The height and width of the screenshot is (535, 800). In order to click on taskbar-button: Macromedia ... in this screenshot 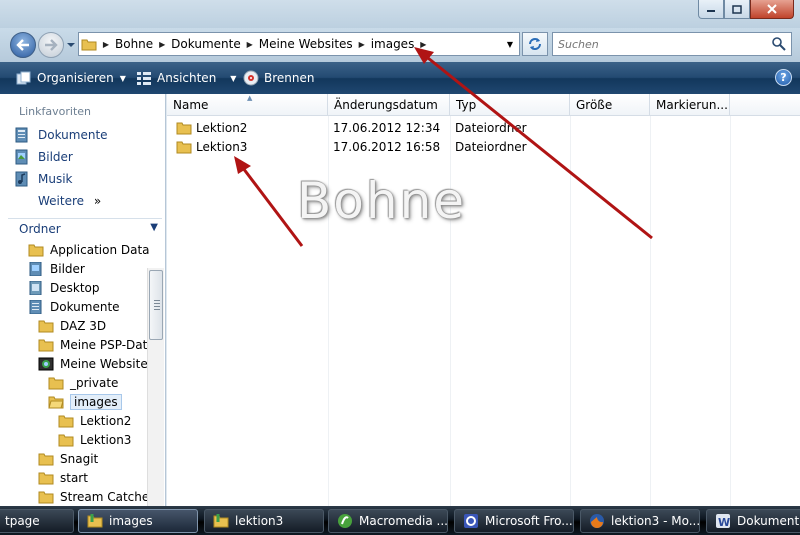, I will do `click(388, 521)`.